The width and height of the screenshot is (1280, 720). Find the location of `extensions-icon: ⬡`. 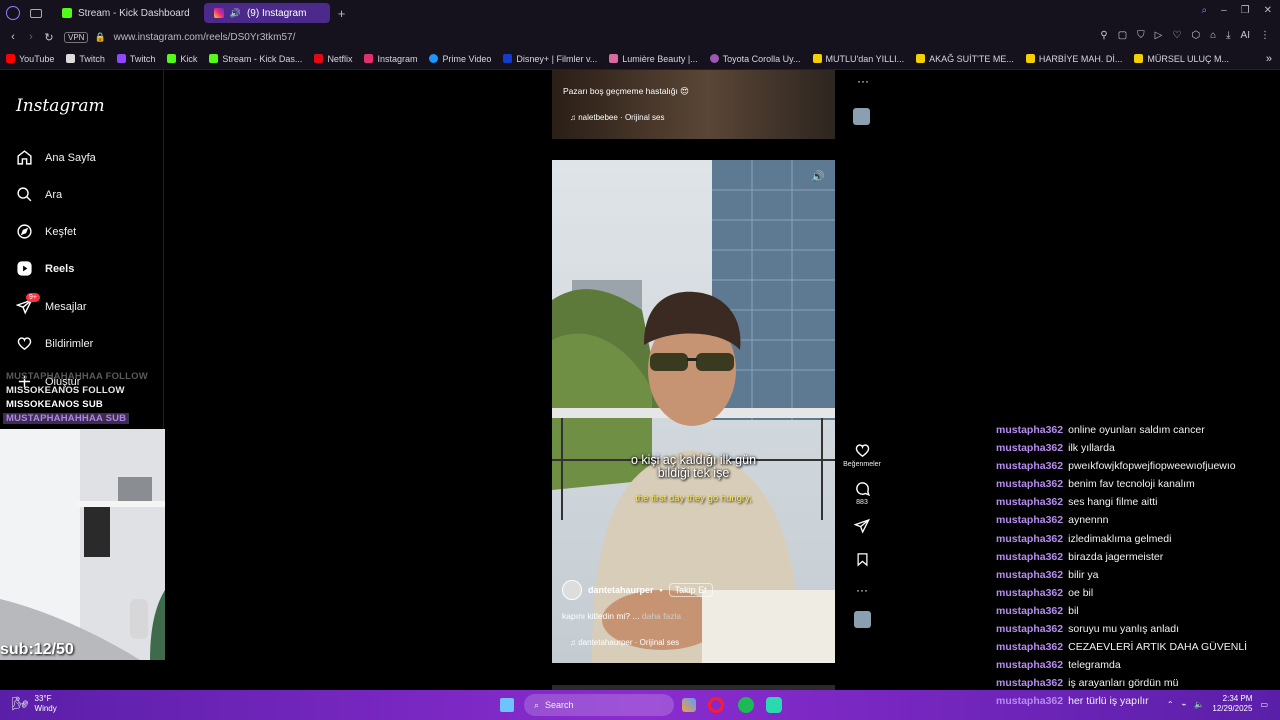

extensions-icon: ⬡ is located at coordinates (1195, 35).